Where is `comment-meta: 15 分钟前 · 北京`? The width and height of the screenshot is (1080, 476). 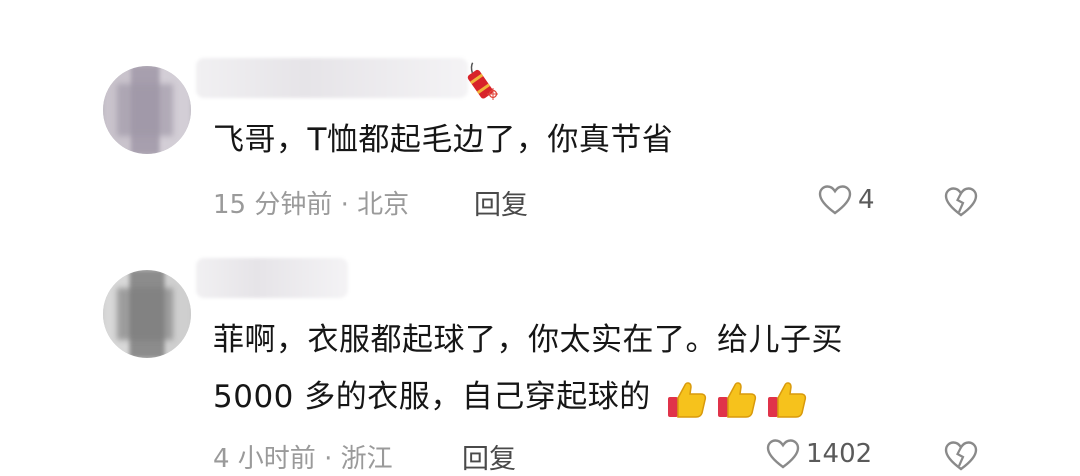
comment-meta: 15 分钟前 · 北京 is located at coordinates (311, 202).